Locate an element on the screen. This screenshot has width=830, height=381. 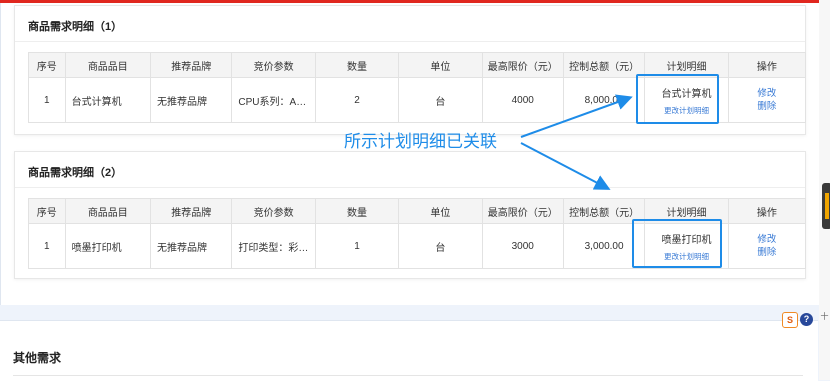
ime-s-icon: S is located at coordinates (790, 320).